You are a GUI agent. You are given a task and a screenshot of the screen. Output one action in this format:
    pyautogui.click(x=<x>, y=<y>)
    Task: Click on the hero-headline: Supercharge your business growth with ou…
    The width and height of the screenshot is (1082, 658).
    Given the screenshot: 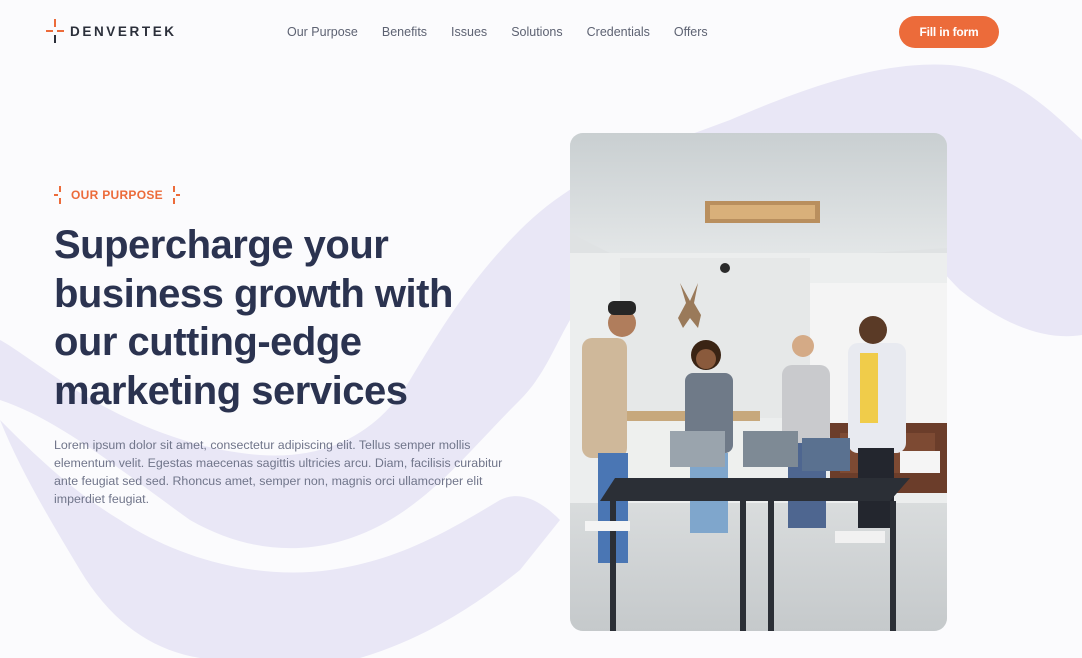 What is the action you would take?
    pyautogui.click(x=253, y=318)
    